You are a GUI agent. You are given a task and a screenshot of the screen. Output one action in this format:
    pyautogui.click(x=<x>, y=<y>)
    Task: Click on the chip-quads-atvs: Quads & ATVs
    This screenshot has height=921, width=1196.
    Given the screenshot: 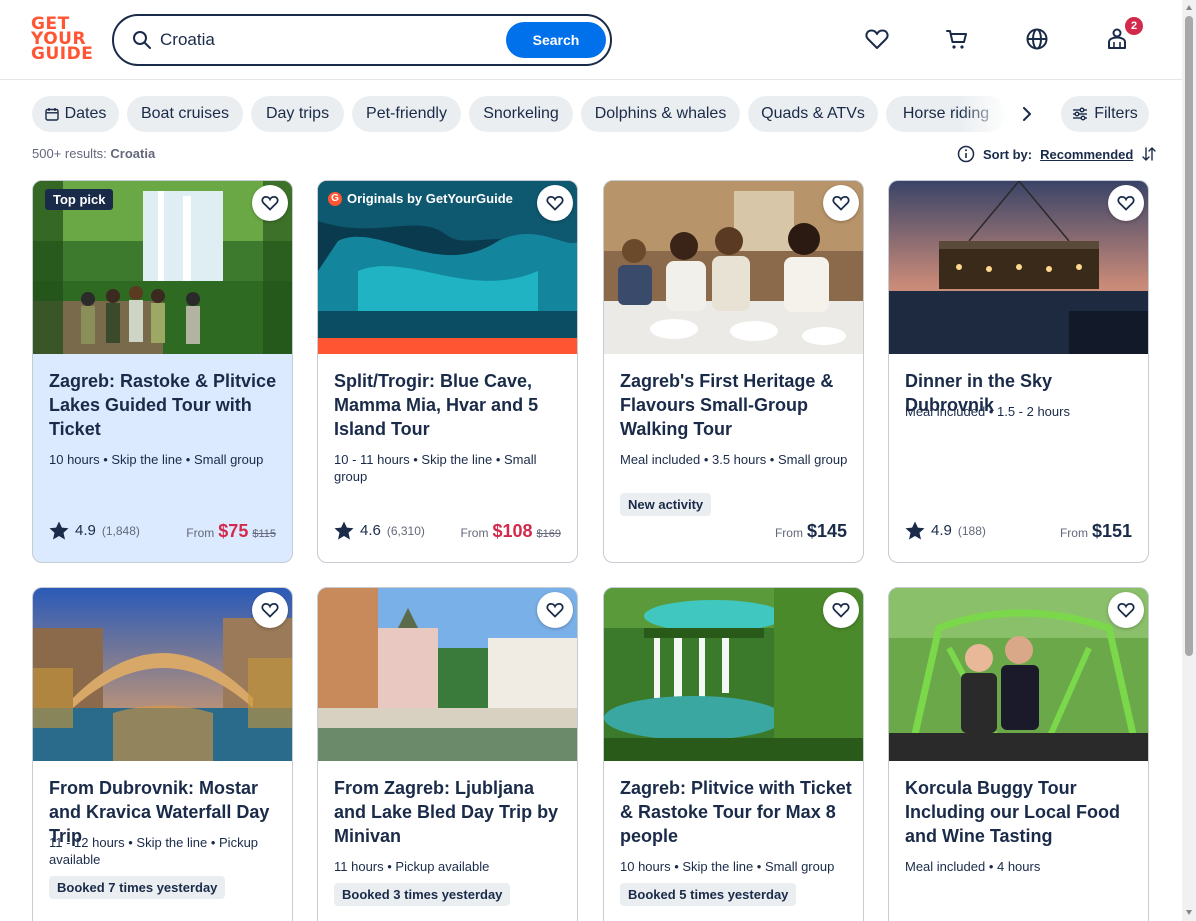 What is the action you would take?
    pyautogui.click(x=813, y=114)
    